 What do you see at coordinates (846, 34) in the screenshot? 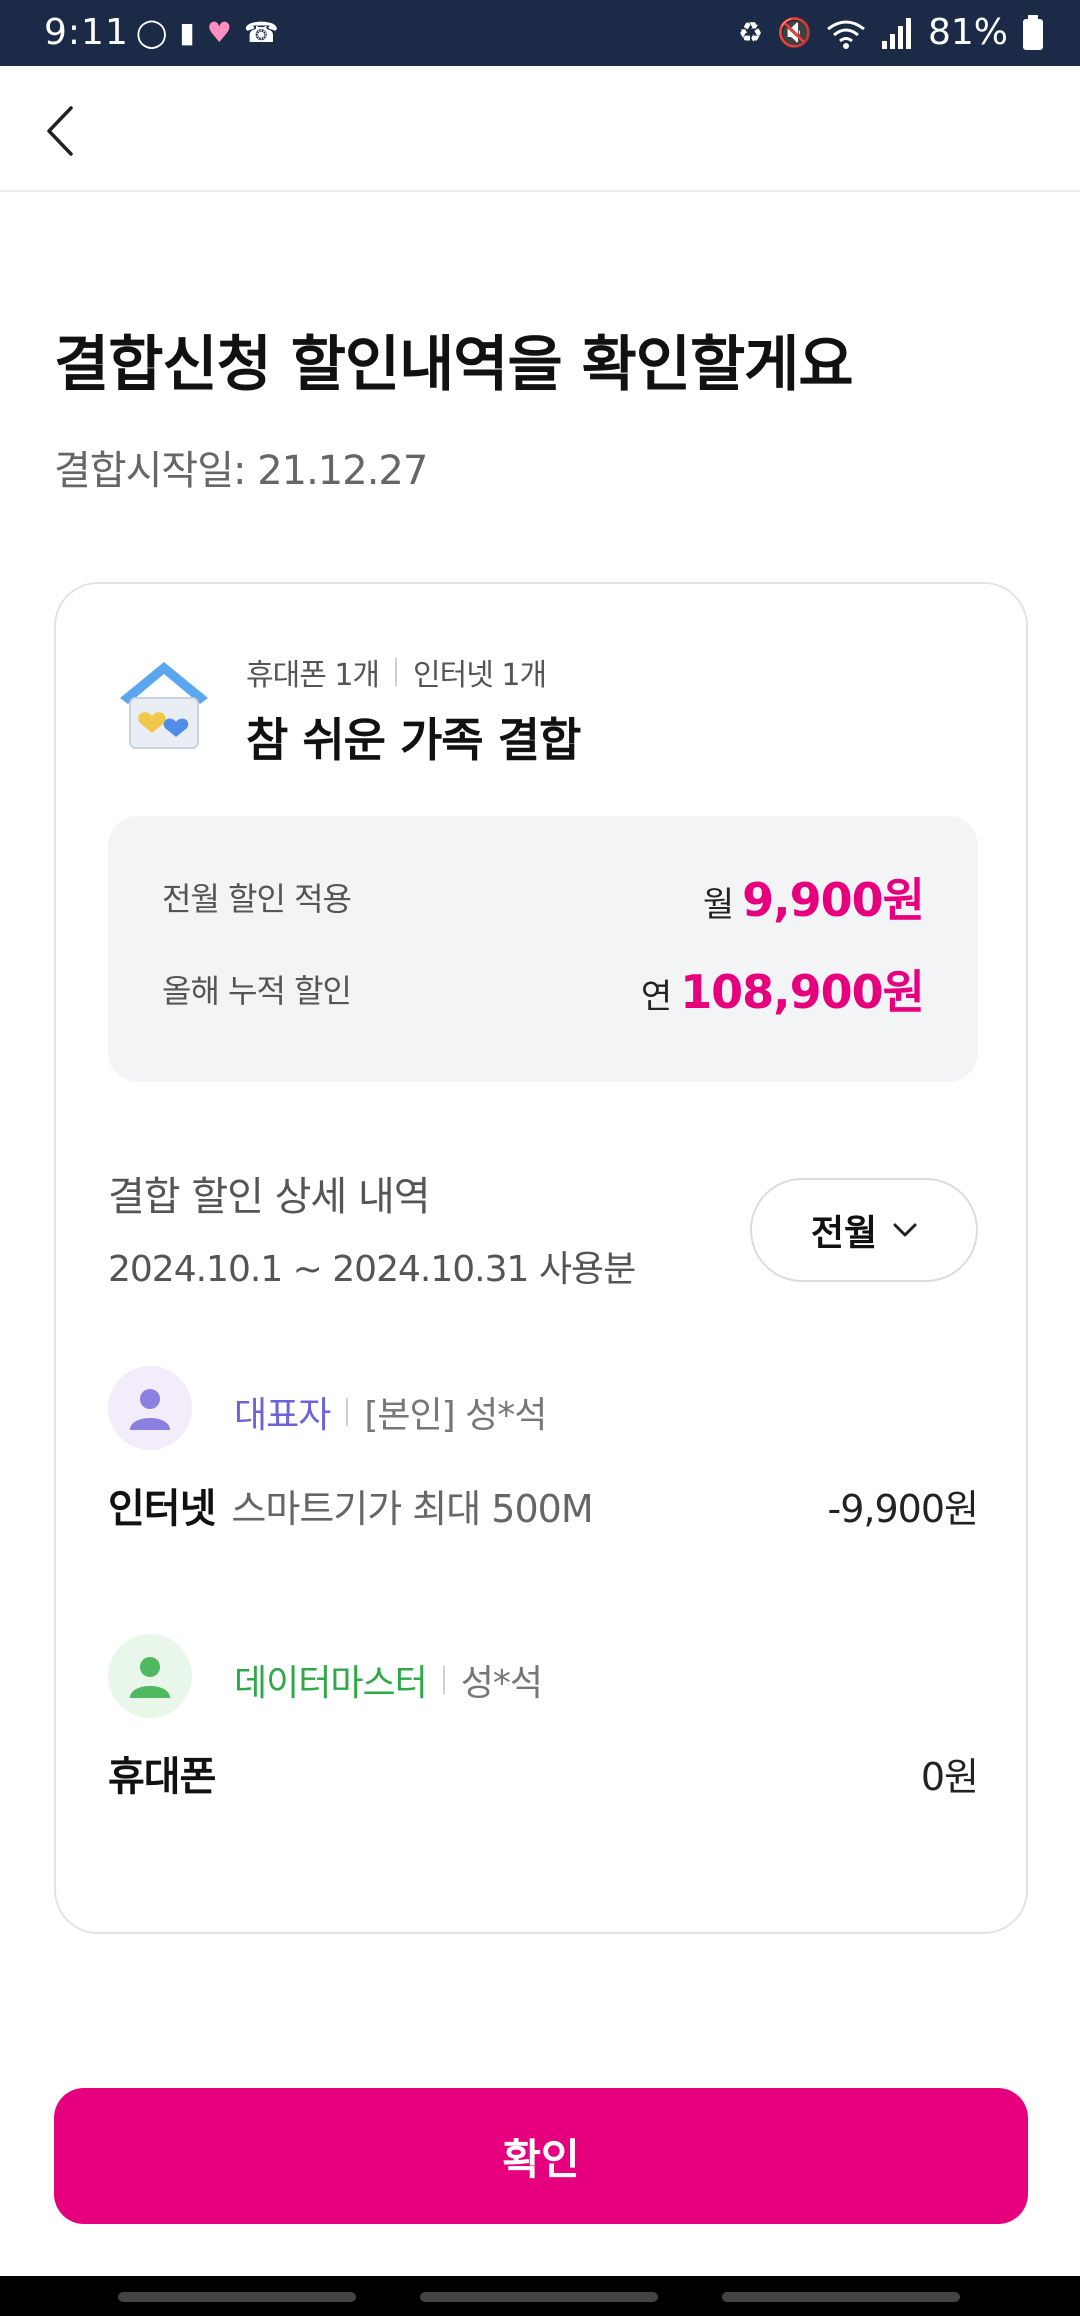
I see `wifi-icon` at bounding box center [846, 34].